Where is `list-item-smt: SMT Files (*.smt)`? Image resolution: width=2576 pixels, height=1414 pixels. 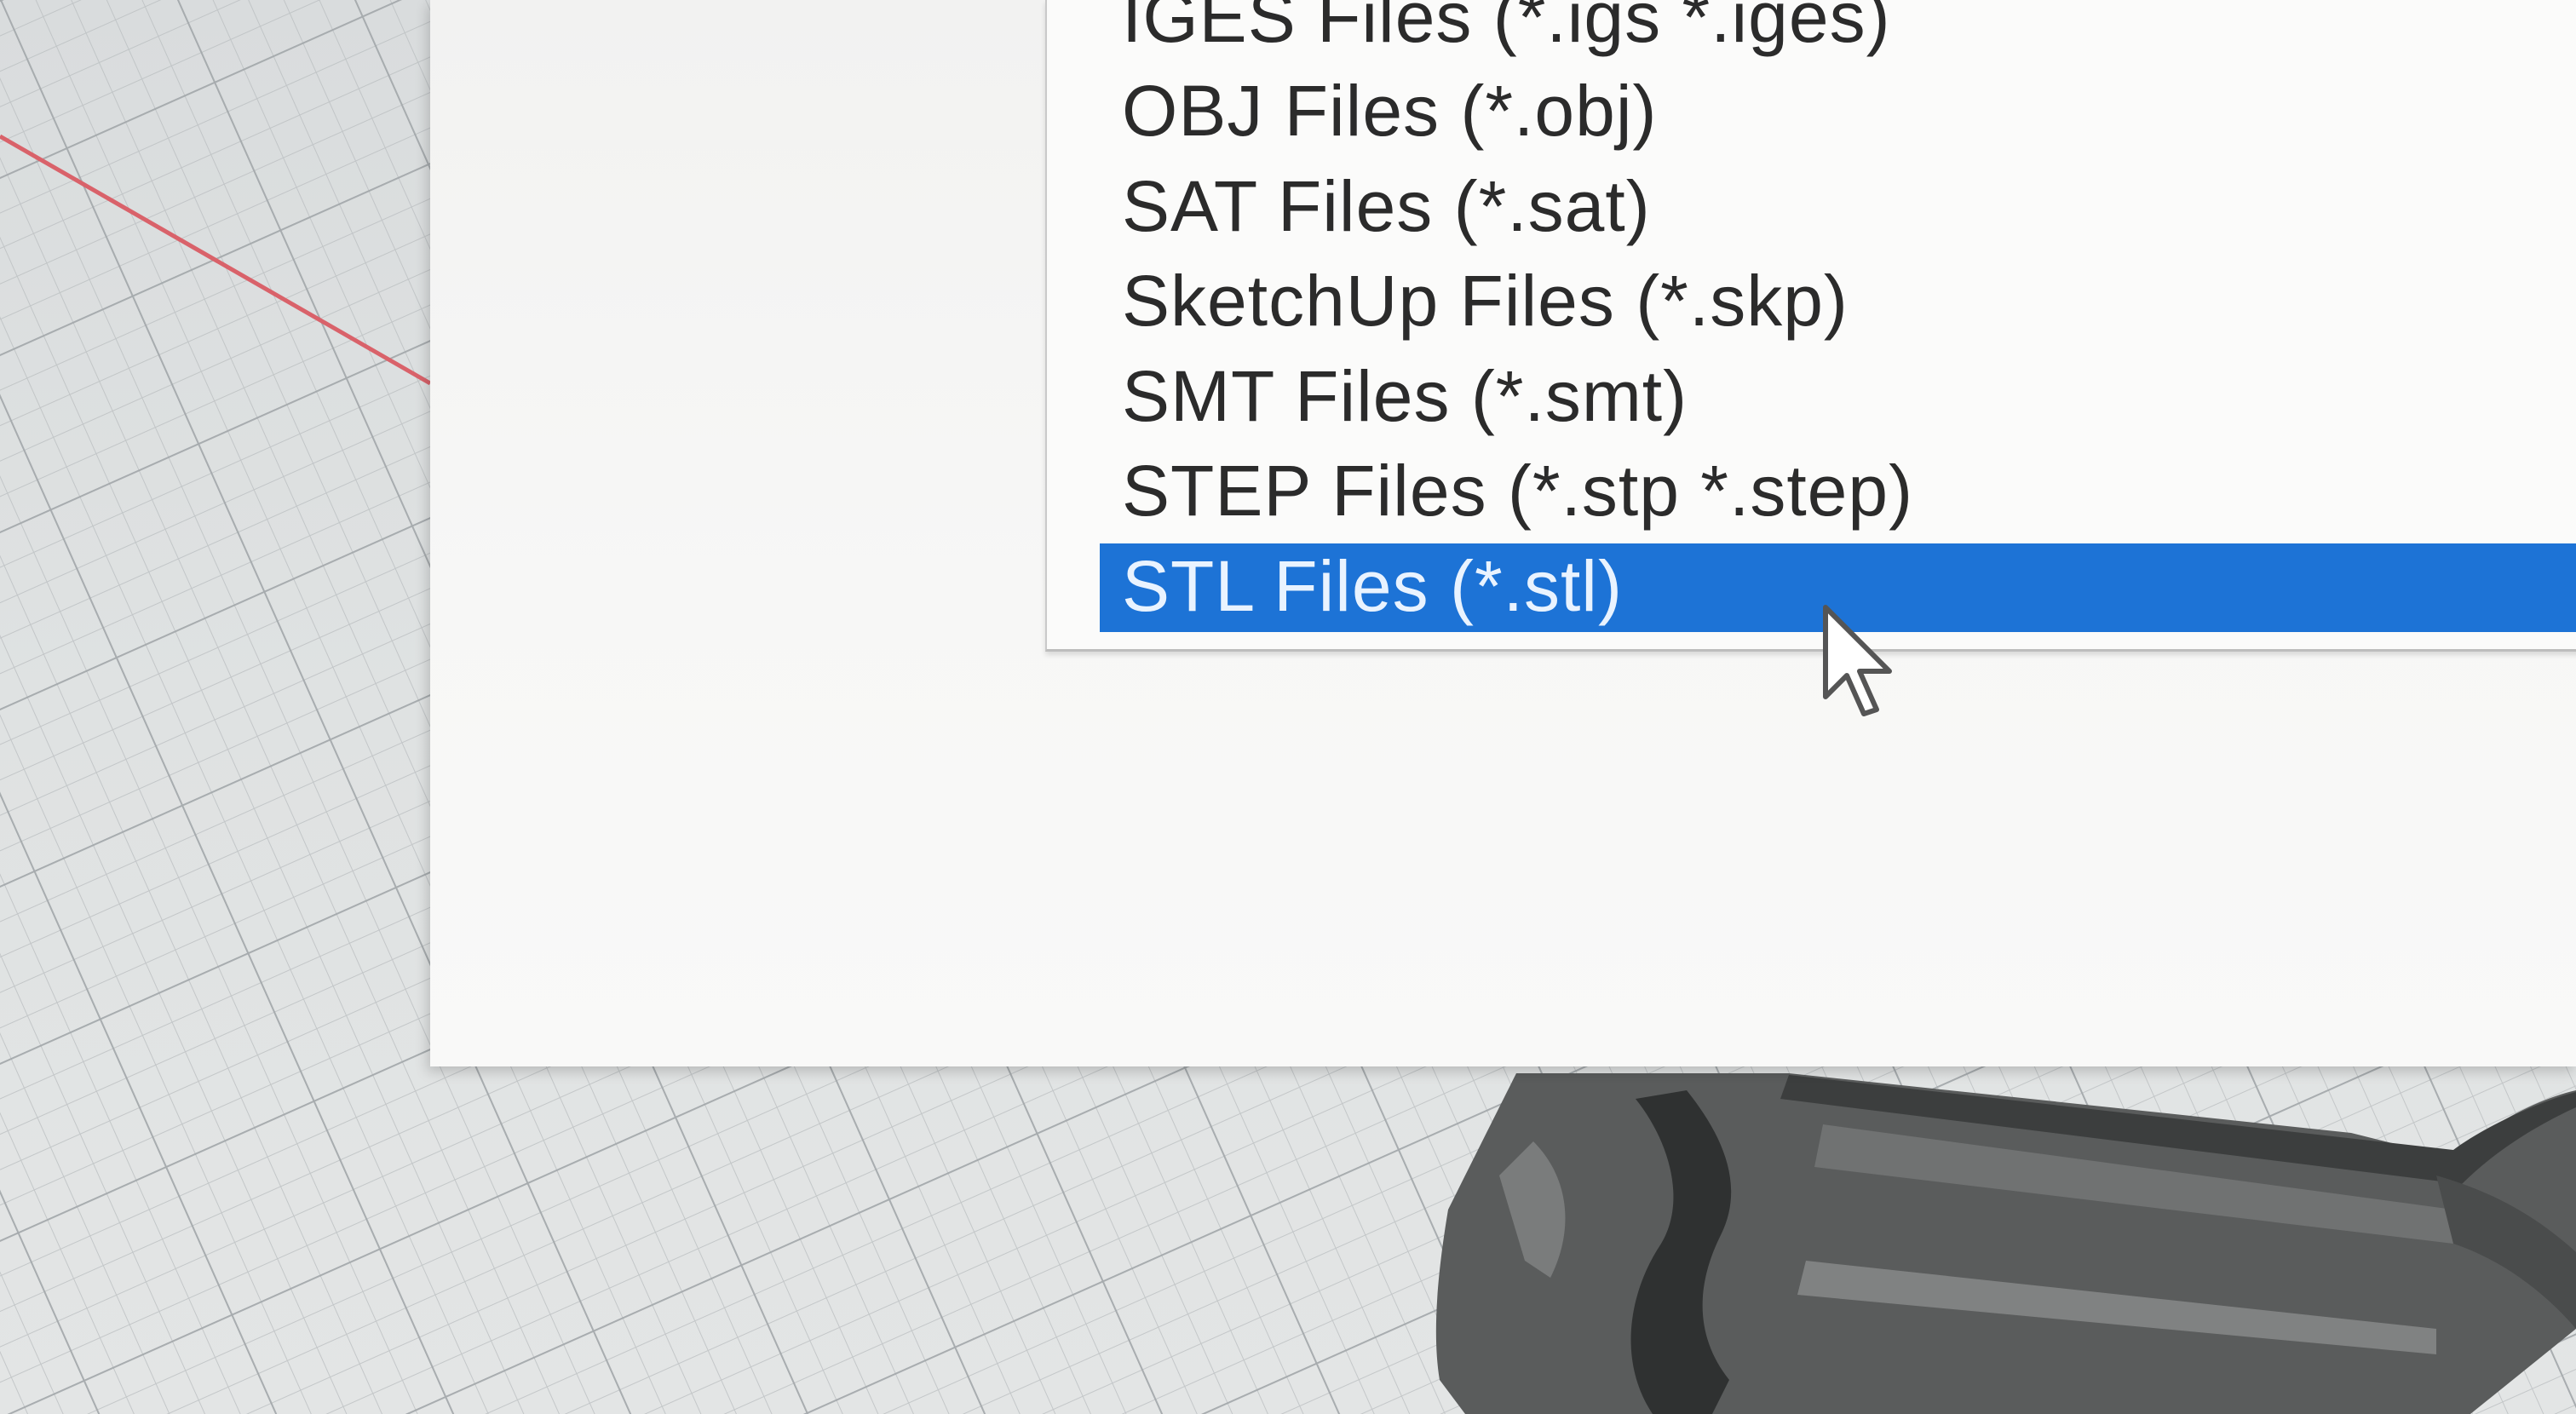 list-item-smt: SMT Files (*.smt) is located at coordinates (1838, 396).